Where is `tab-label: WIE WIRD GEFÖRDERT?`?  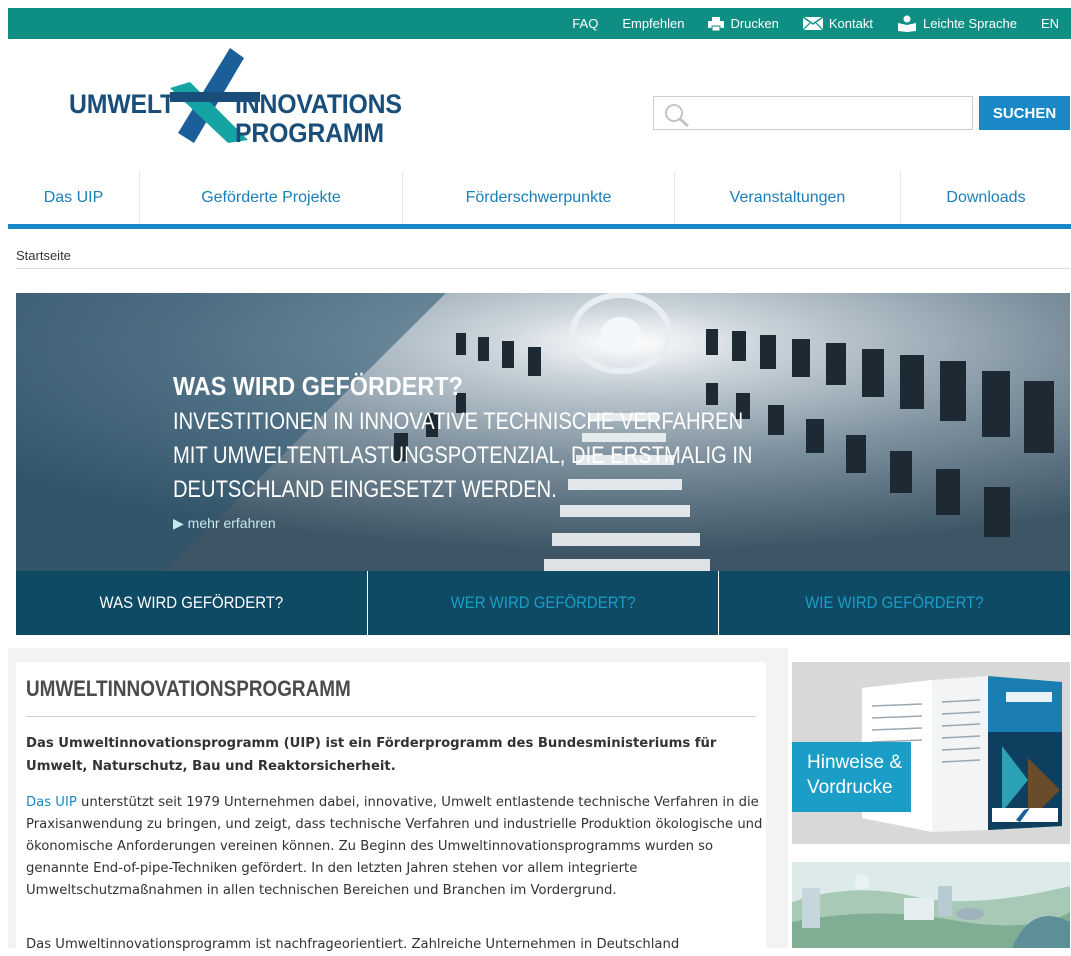 tab-label: WIE WIRD GEFÖRDERT? is located at coordinates (894, 602).